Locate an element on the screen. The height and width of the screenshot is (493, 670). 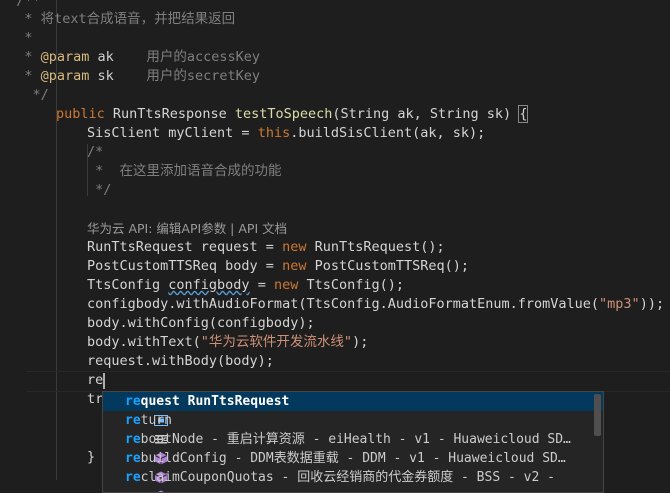
code-line: * 在这里添加语音合成的功能 is located at coordinates (184, 171).